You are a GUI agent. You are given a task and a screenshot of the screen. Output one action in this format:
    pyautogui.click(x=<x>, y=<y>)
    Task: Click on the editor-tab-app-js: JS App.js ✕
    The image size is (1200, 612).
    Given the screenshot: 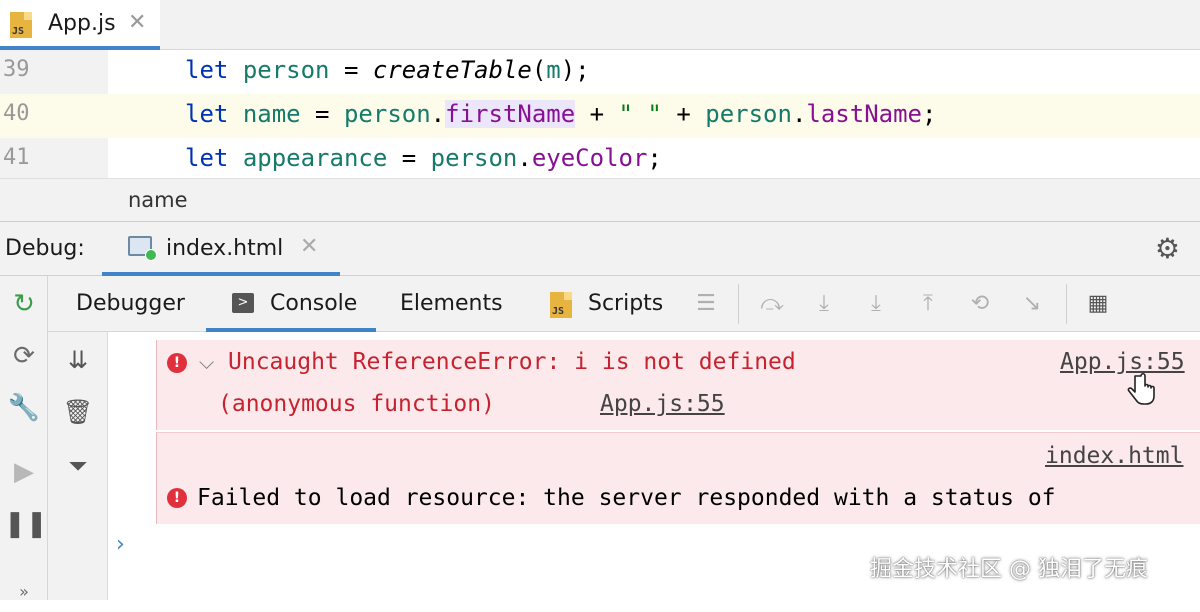 What is the action you would take?
    pyautogui.click(x=80, y=25)
    